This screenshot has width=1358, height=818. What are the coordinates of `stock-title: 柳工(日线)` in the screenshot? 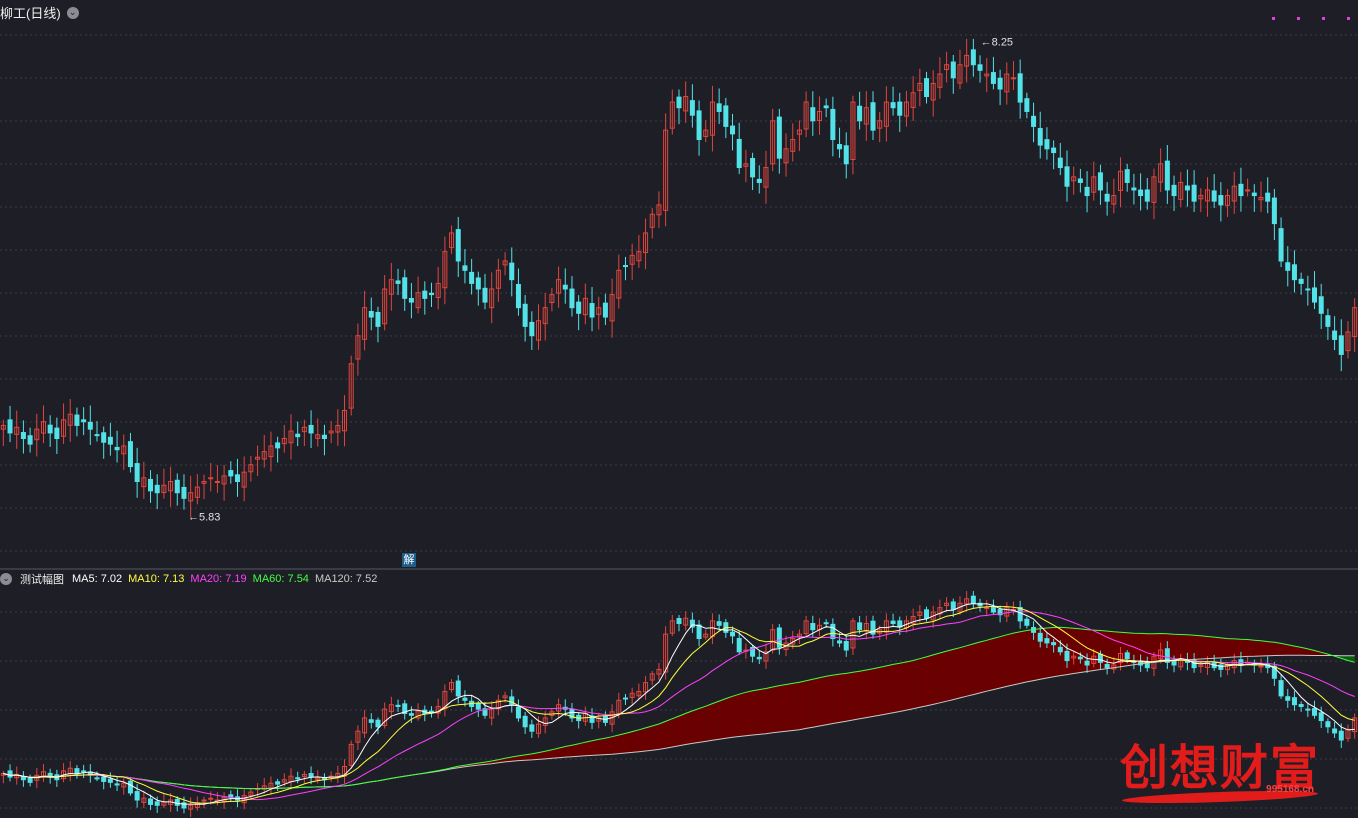 It's located at (30, 13).